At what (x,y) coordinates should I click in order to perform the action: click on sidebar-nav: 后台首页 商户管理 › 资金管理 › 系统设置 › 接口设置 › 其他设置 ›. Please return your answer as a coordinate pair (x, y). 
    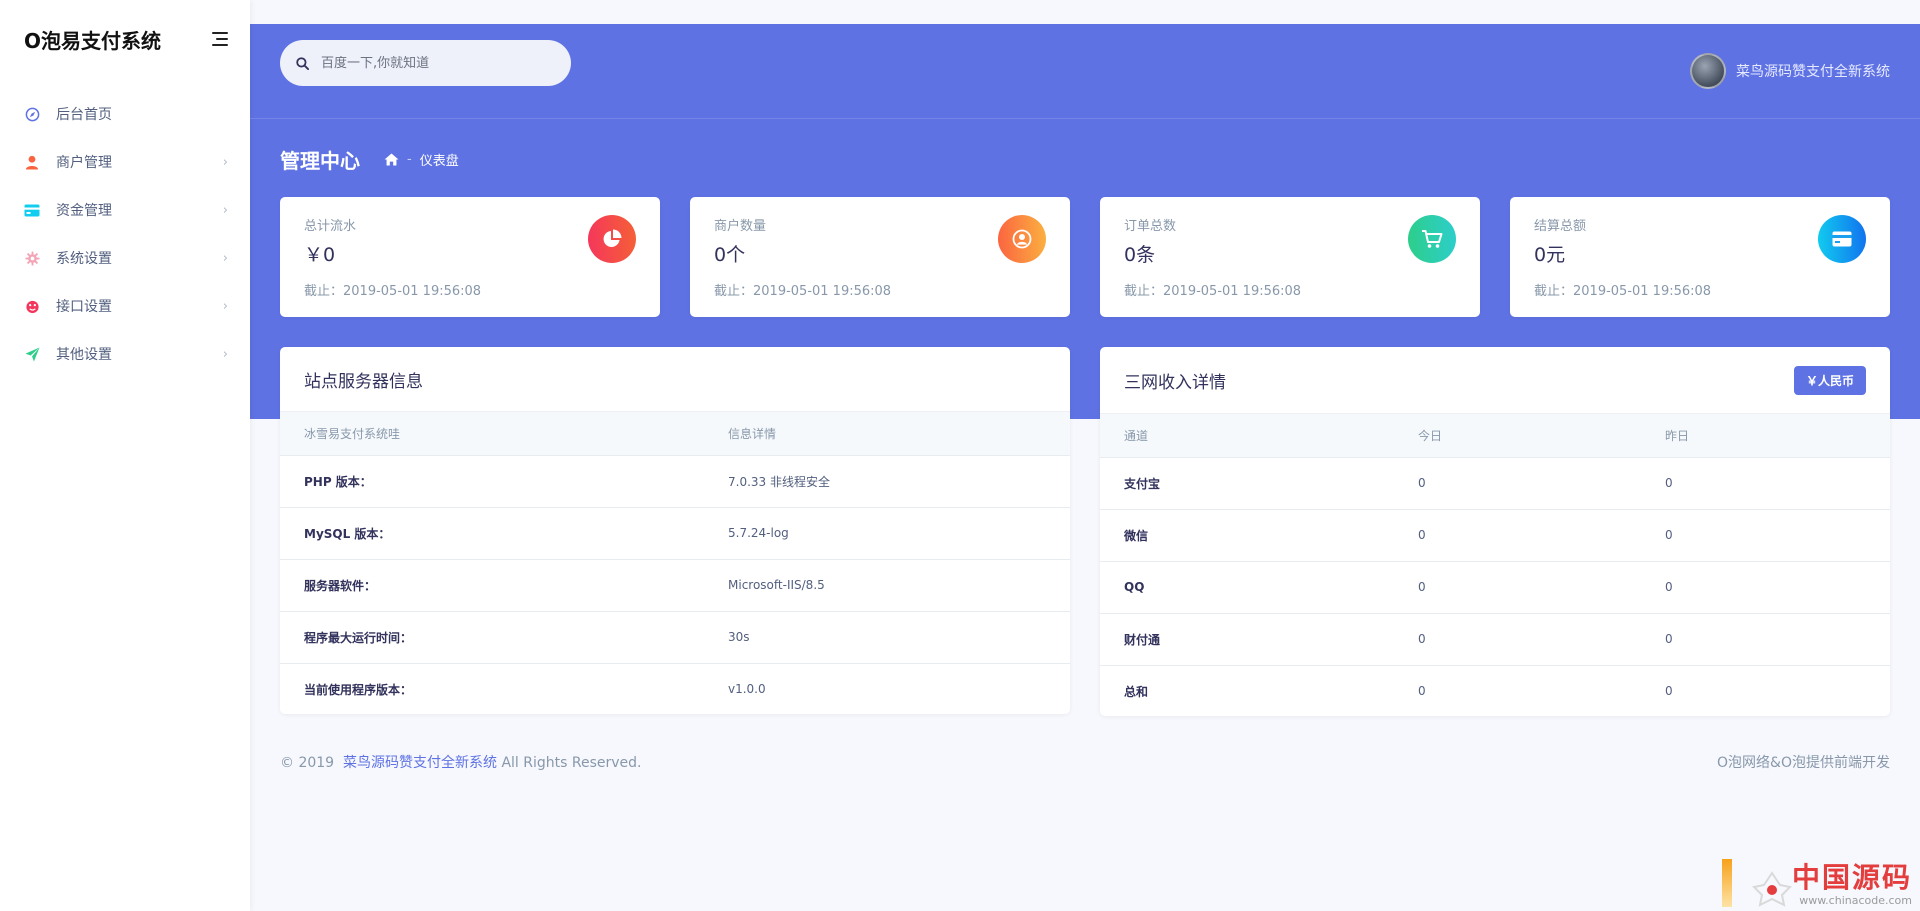
    Looking at the image, I should click on (125, 234).